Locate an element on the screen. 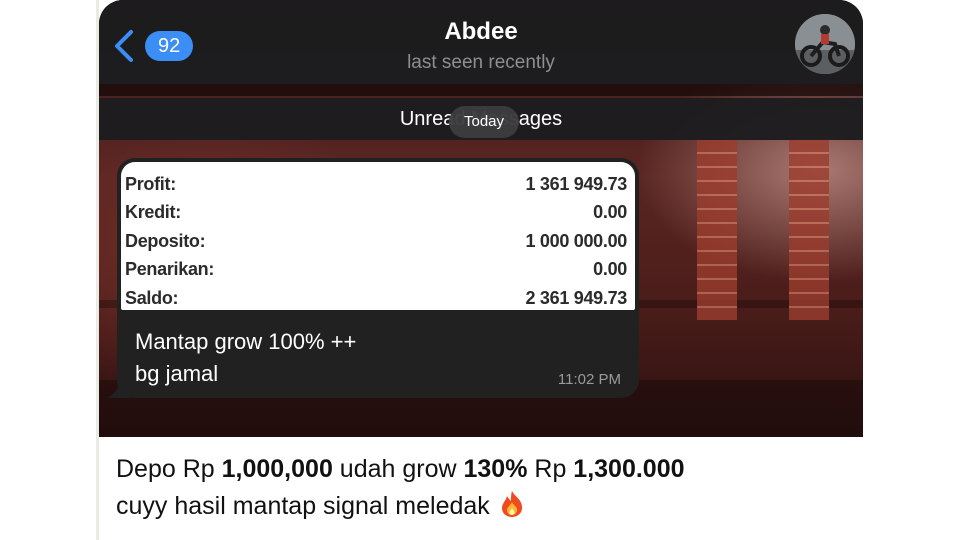 The image size is (960, 540). row-label: Penarikan: is located at coordinates (170, 269).